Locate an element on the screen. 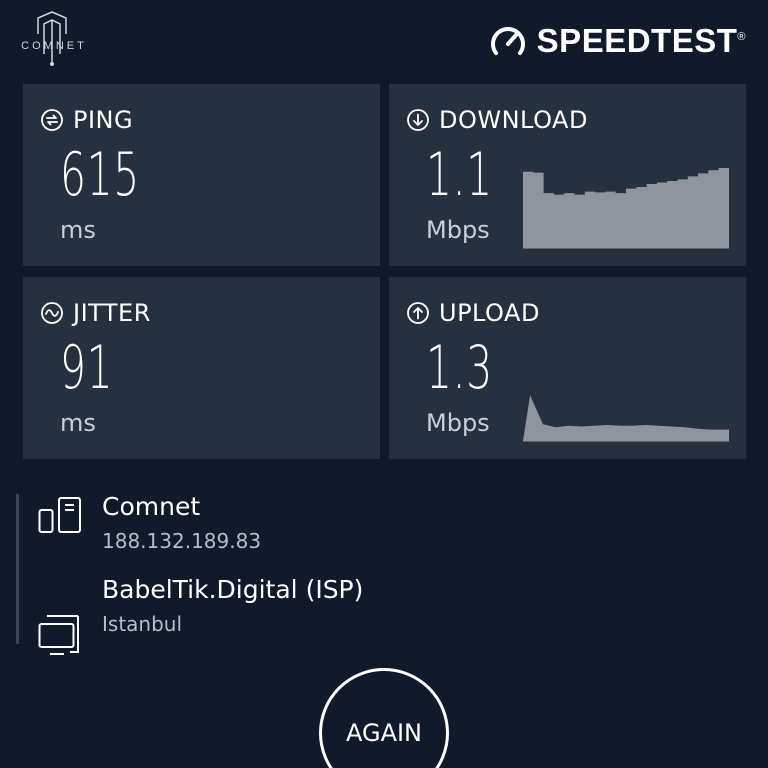 The width and height of the screenshot is (768, 768). upload-tile: UPLOAD 1.3 Mbps is located at coordinates (567, 368).